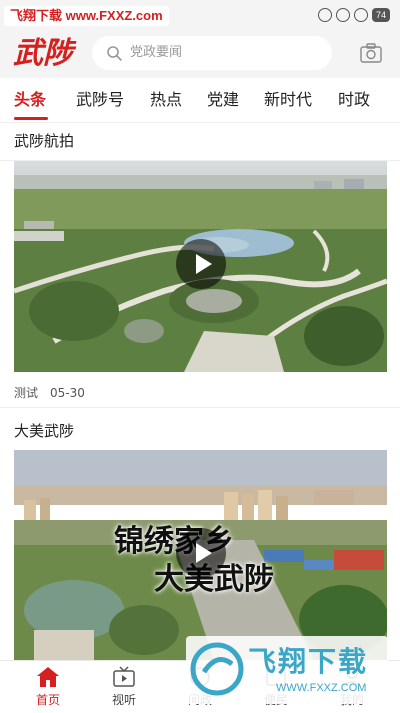  What do you see at coordinates (114, 53) in the screenshot?
I see `search-icon` at bounding box center [114, 53].